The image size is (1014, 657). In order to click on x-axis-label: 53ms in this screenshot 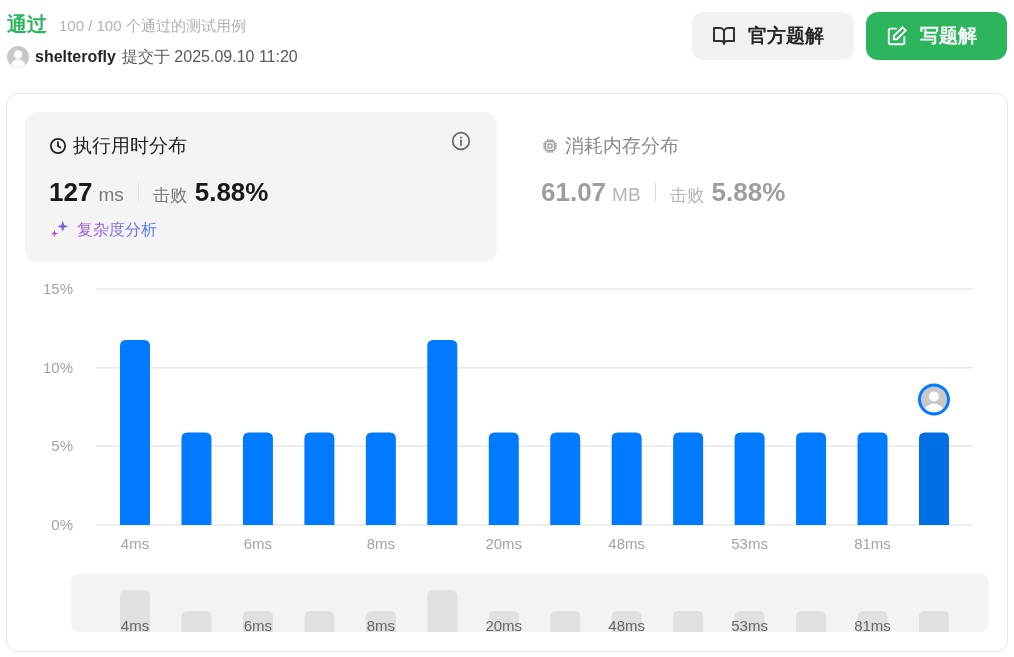, I will do `click(749, 543)`.